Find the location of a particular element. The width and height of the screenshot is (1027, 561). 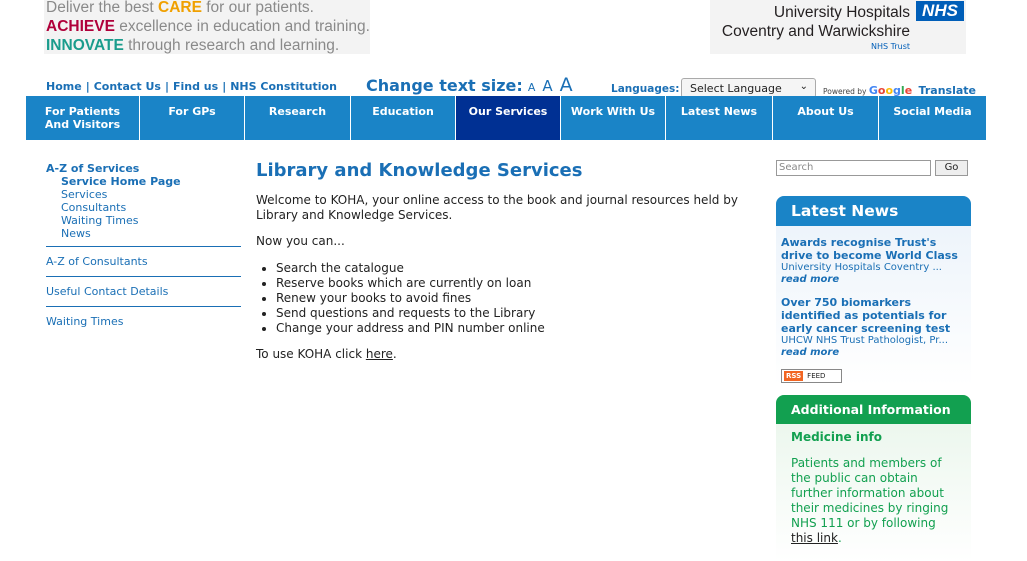

sidebar-az-services: A-Z of Services is located at coordinates (143, 168).